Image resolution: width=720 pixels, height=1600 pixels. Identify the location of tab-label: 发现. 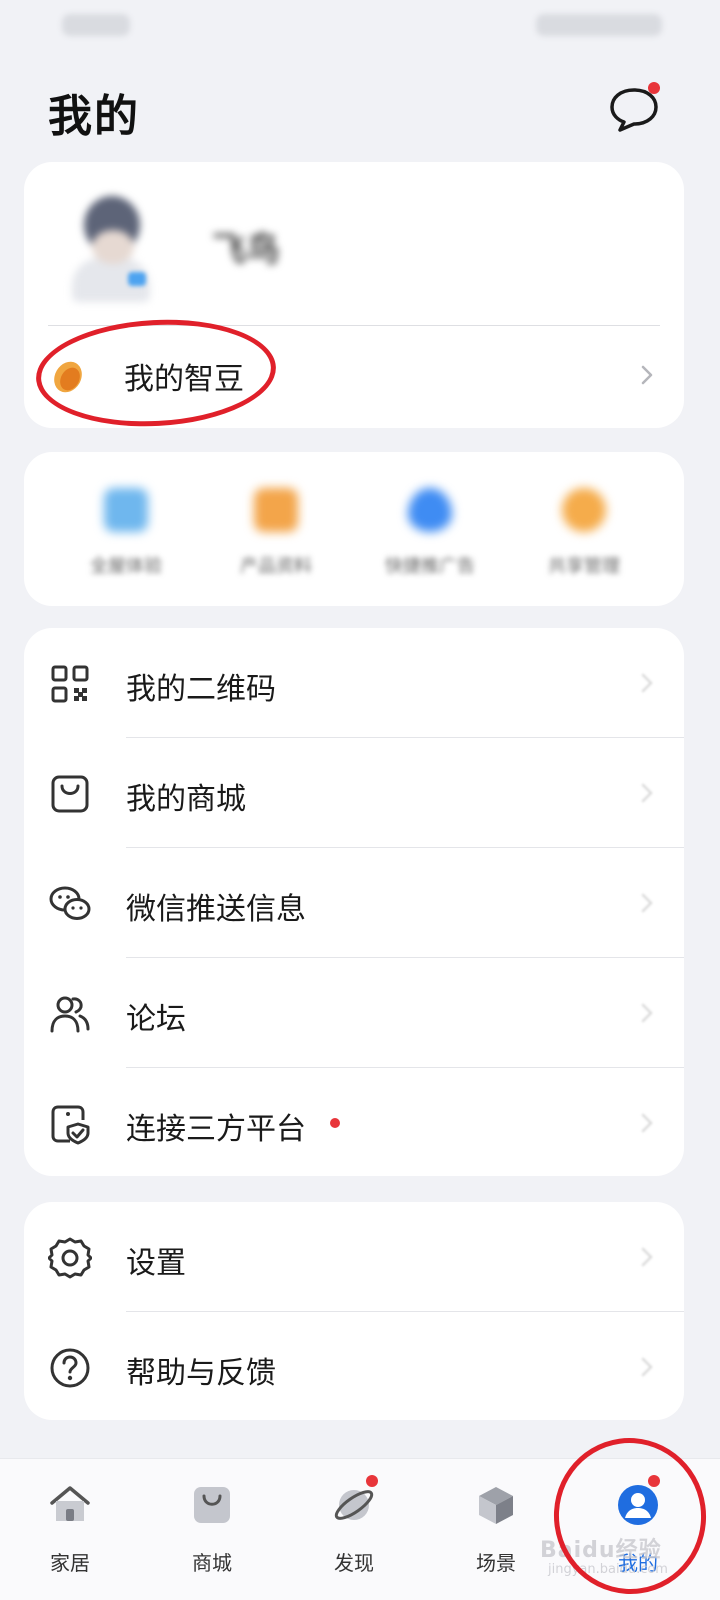
(354, 1563).